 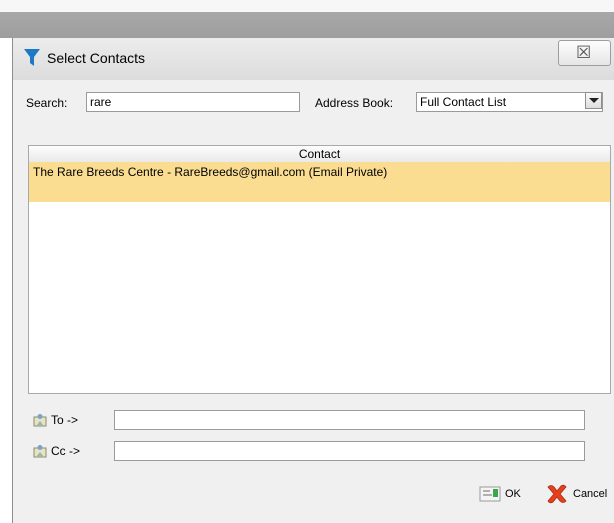 I want to click on chevron-down-icon, so click(x=593, y=100).